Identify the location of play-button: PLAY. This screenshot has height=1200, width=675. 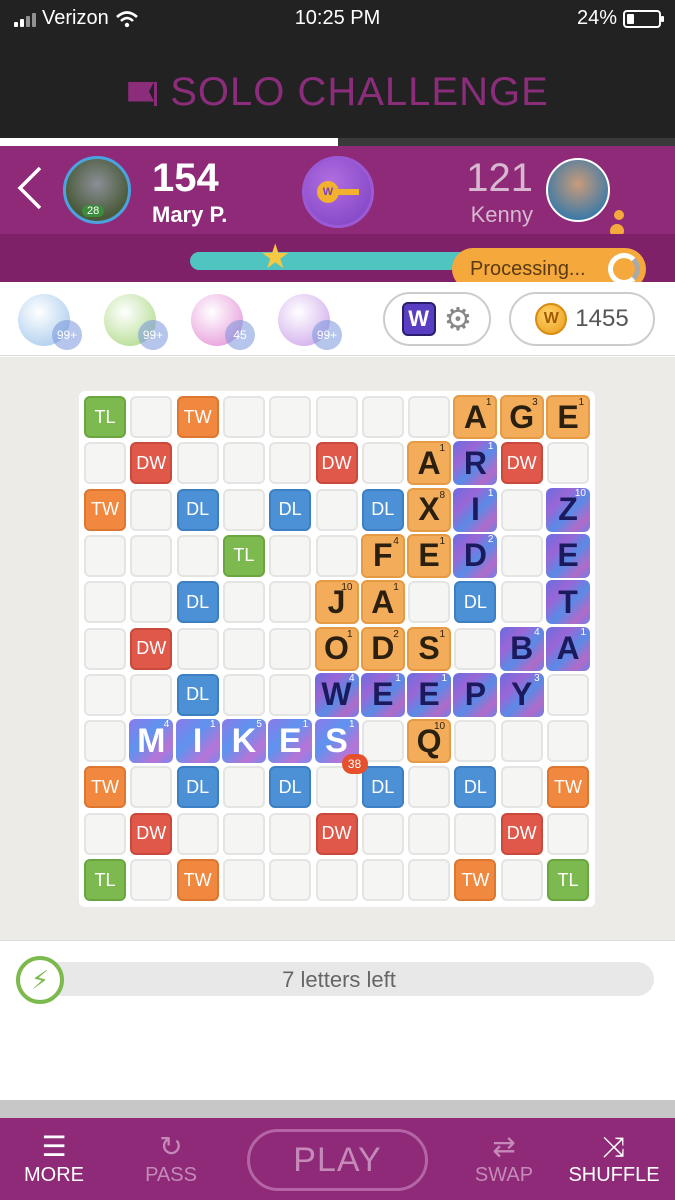
(337, 1160).